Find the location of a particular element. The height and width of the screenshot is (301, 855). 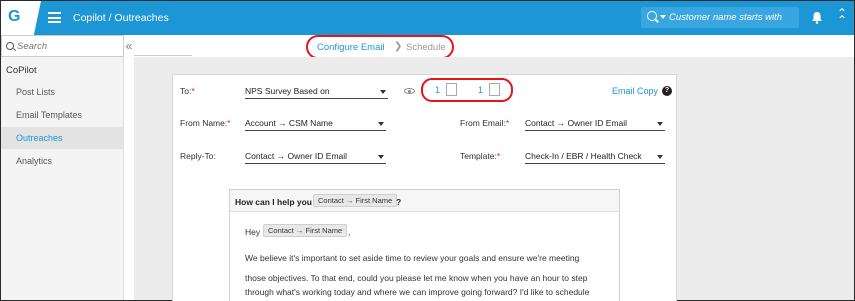

reply-to-label: Reply-To: is located at coordinates (198, 156).